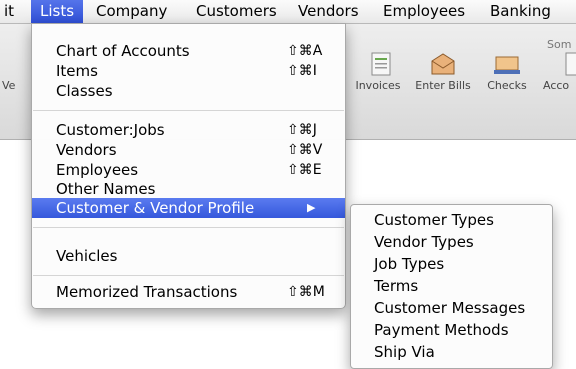 This screenshot has width=576, height=369. What do you see at coordinates (409, 264) in the screenshot?
I see `submenu-item-label: Job Types` at bounding box center [409, 264].